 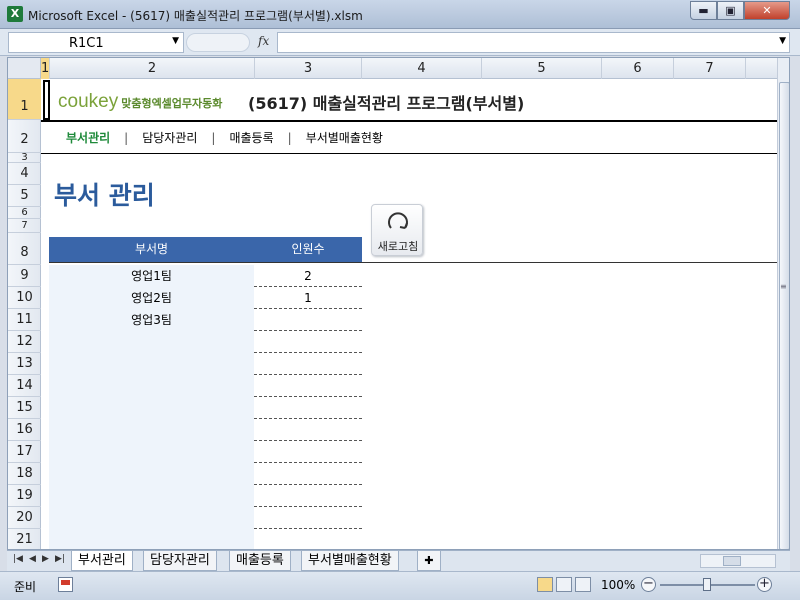 What do you see at coordinates (730, 10) in the screenshot?
I see `maximize-button: ▣` at bounding box center [730, 10].